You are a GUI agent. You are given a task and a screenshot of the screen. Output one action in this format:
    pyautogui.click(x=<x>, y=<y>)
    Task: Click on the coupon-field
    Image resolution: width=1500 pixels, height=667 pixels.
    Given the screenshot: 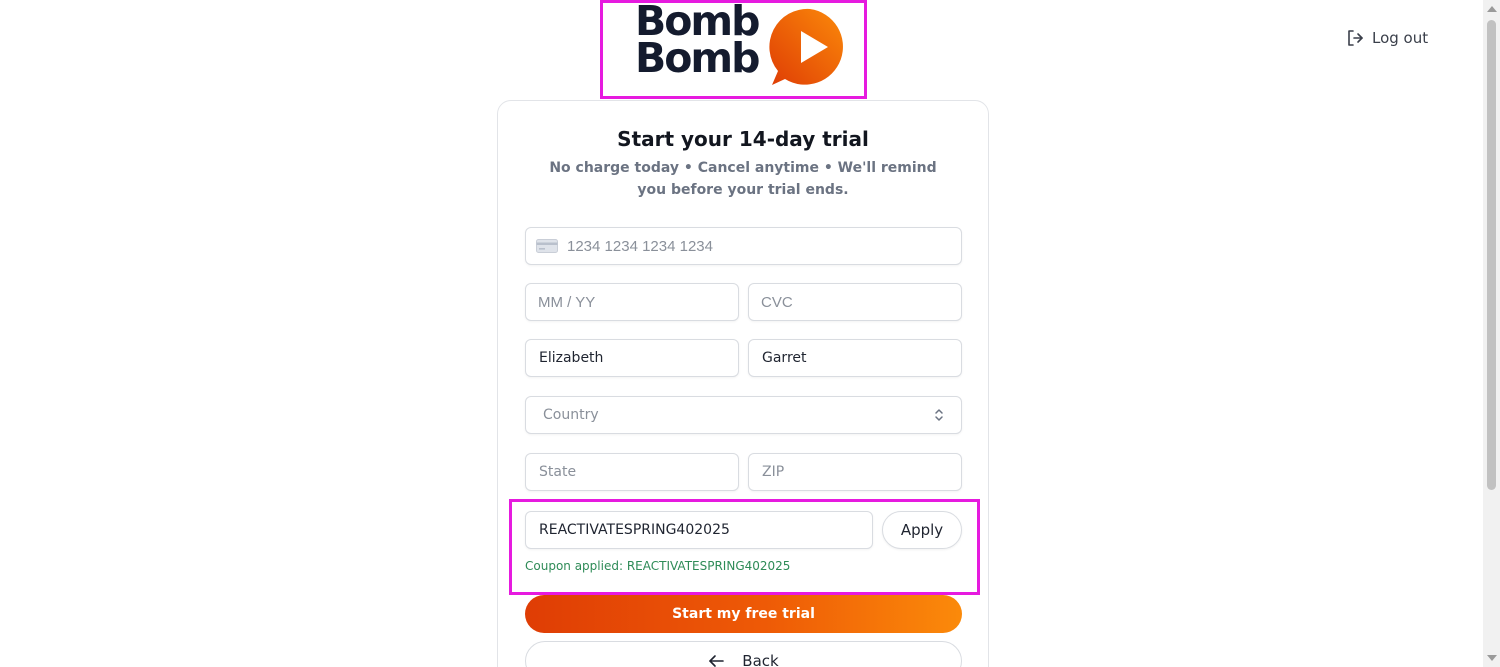 What is the action you would take?
    pyautogui.click(x=699, y=530)
    